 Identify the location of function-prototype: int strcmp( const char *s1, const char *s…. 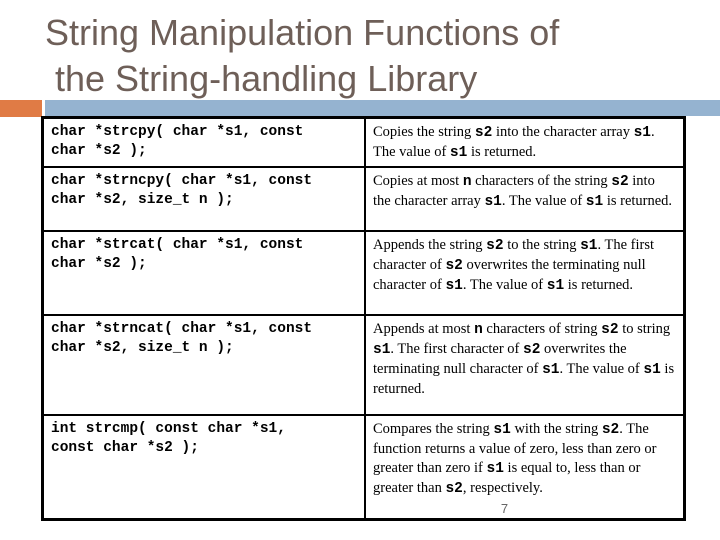
(203, 466).